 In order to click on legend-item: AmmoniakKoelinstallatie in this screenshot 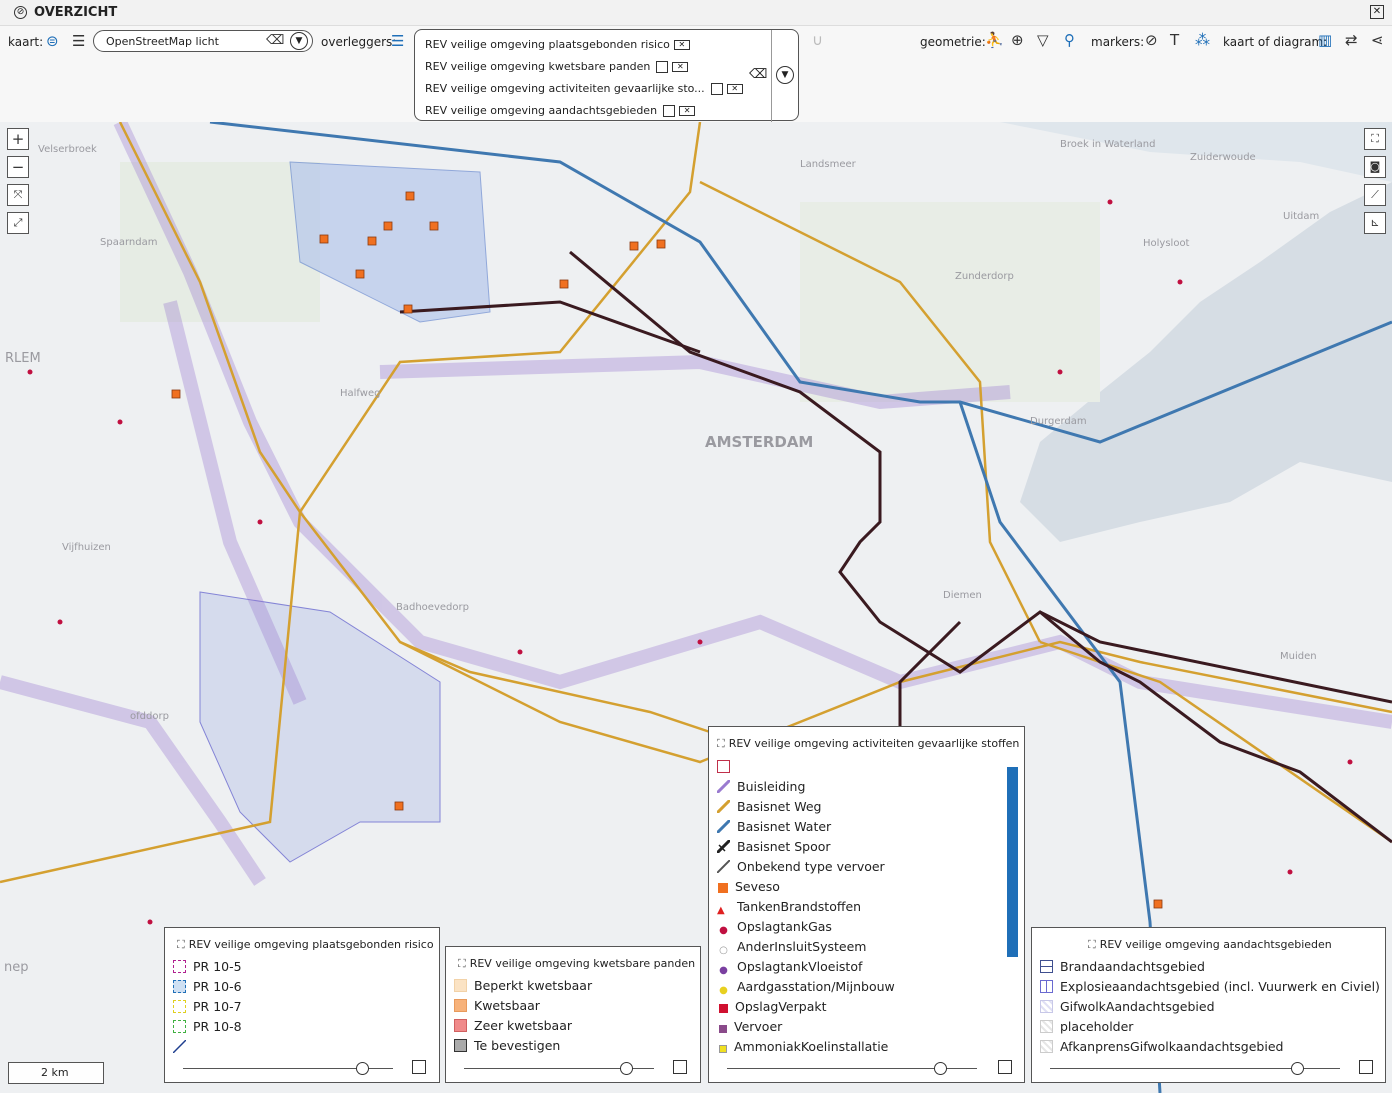, I will do `click(802, 1046)`.